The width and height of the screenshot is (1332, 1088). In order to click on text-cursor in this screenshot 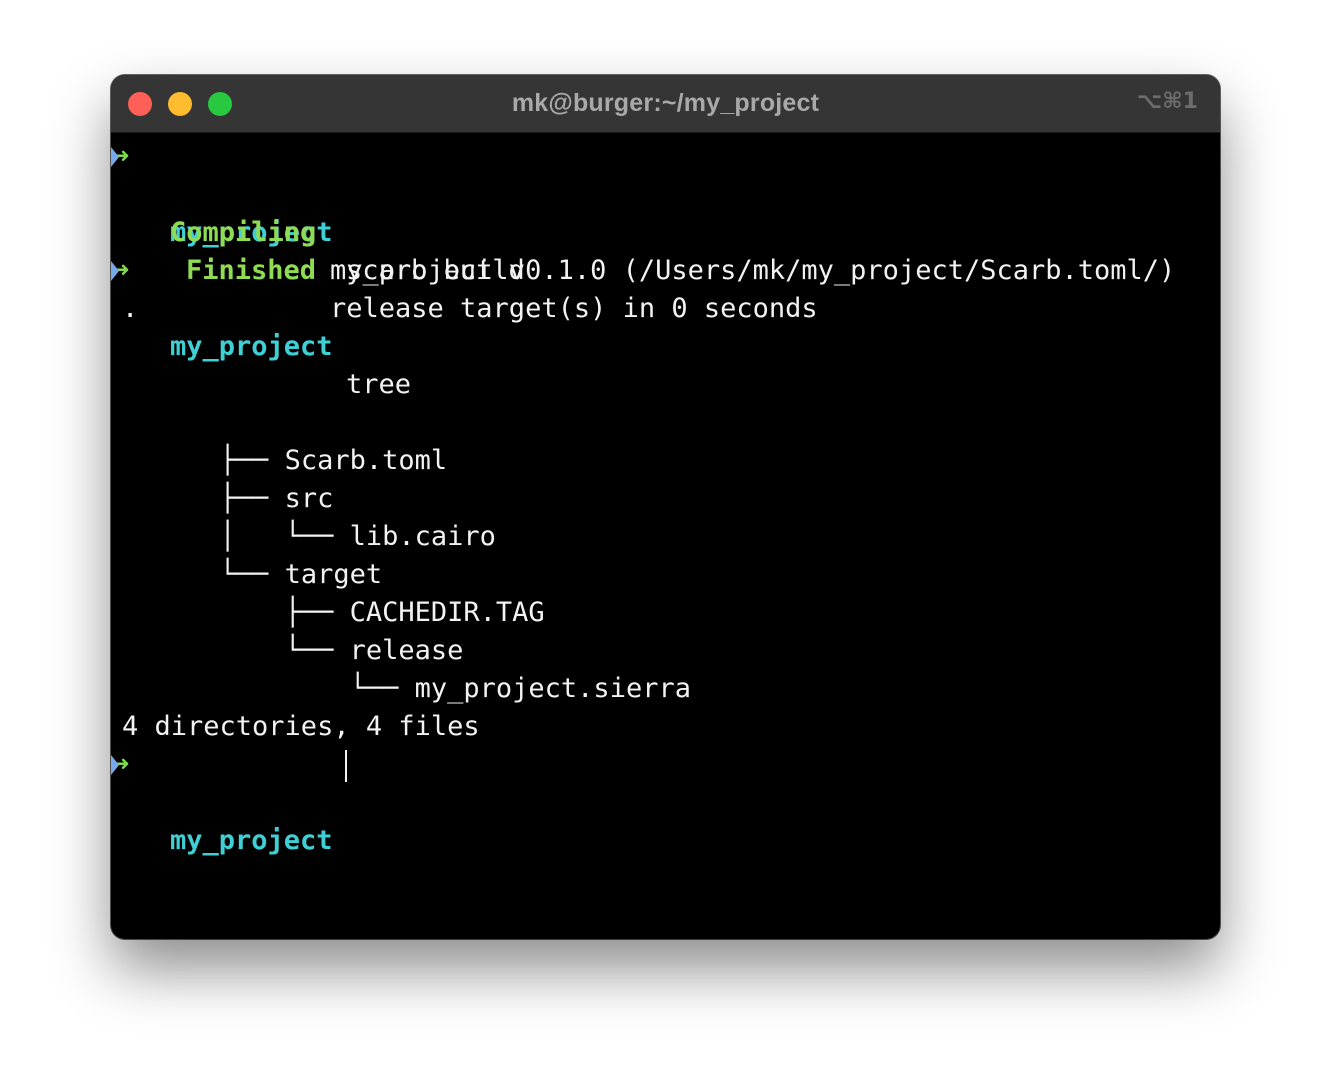, I will do `click(346, 766)`.